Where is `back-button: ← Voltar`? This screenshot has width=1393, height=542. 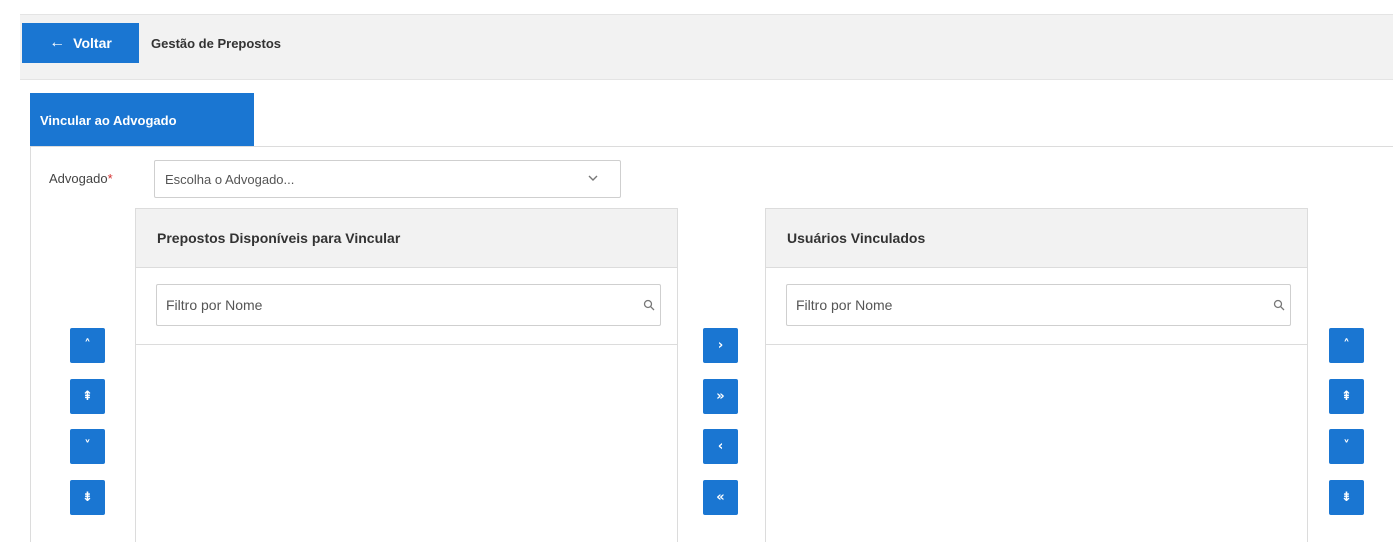 back-button: ← Voltar is located at coordinates (80, 43).